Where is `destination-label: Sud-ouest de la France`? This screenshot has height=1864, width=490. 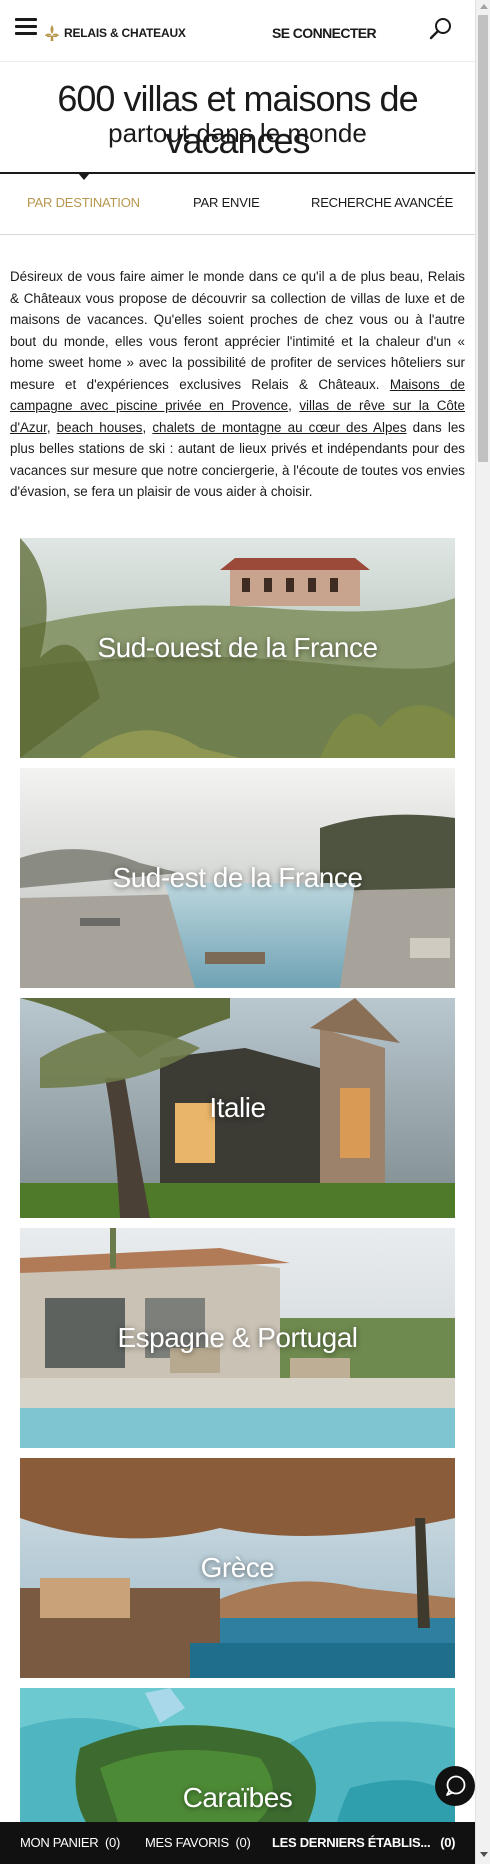
destination-label: Sud-ouest de la France is located at coordinates (237, 647).